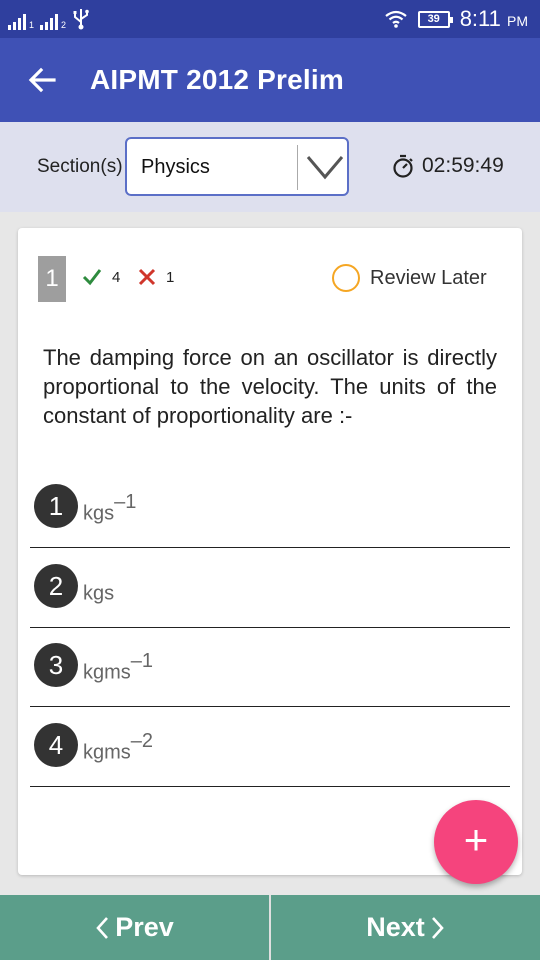 The height and width of the screenshot is (960, 540). What do you see at coordinates (325, 168) in the screenshot?
I see `chevron-down-icon` at bounding box center [325, 168].